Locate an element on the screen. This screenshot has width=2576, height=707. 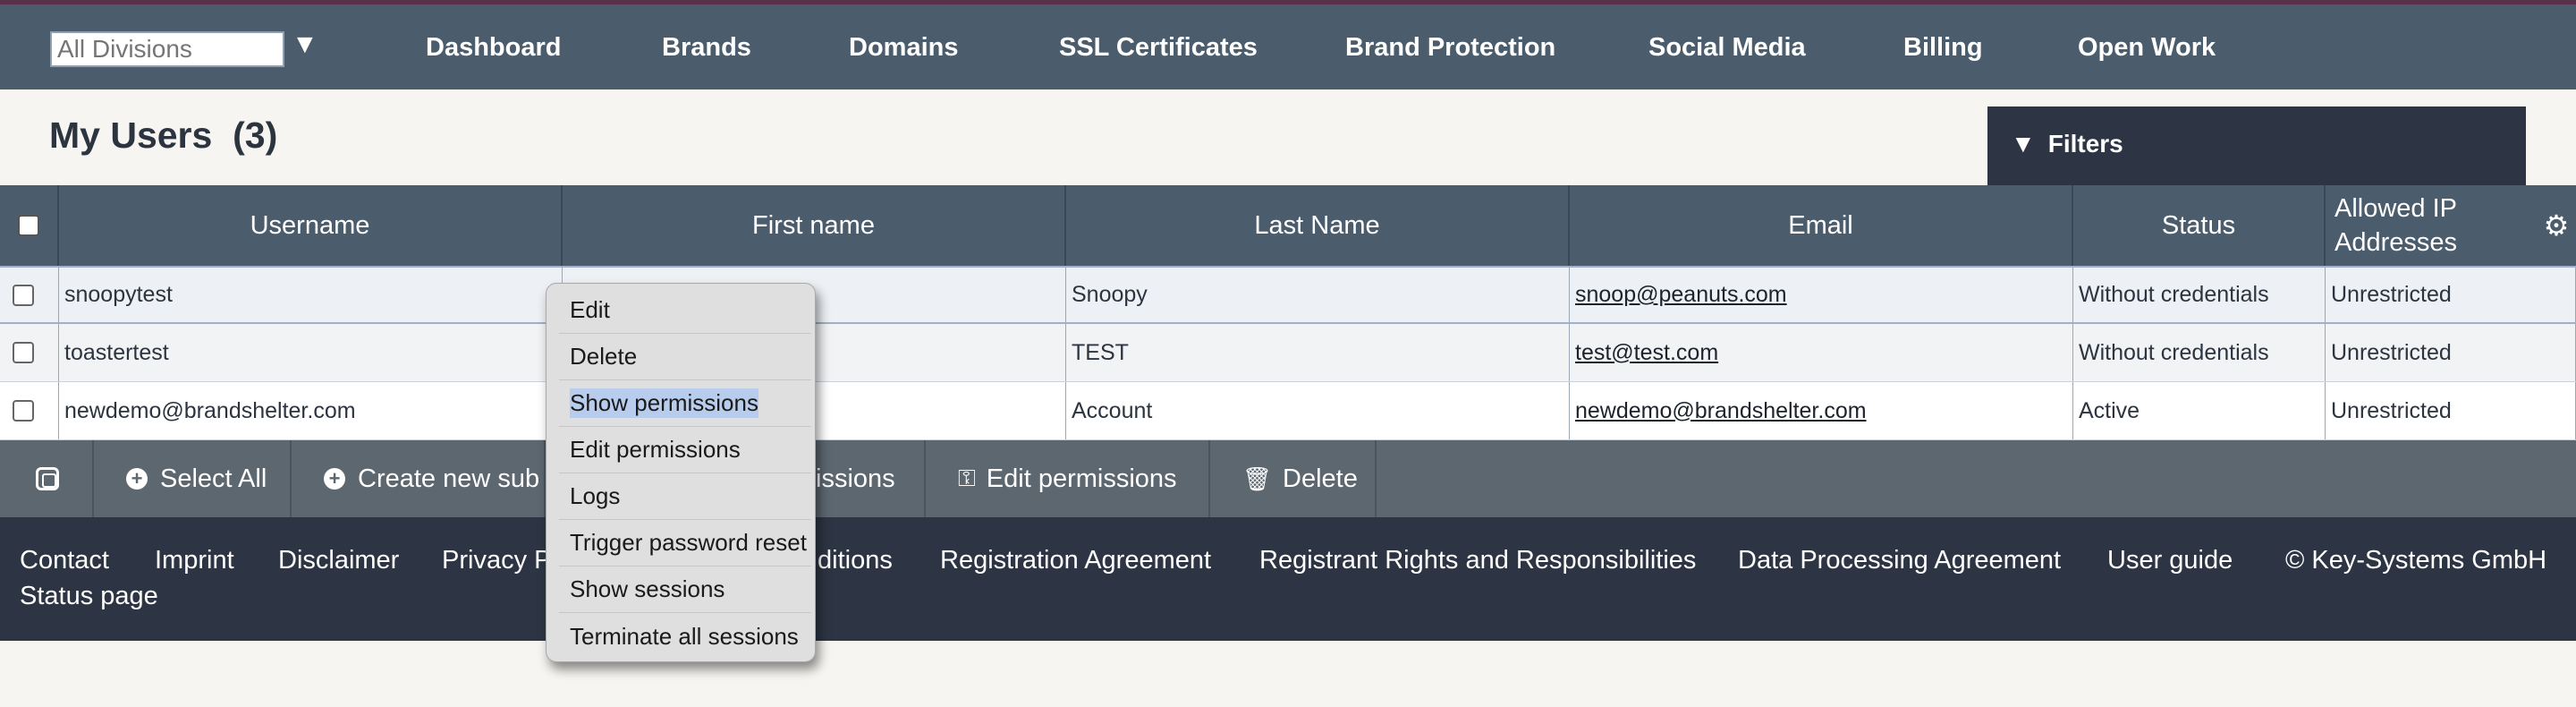
menu-item-terminate-all-sessions: Terminate all sessions is located at coordinates (685, 636).